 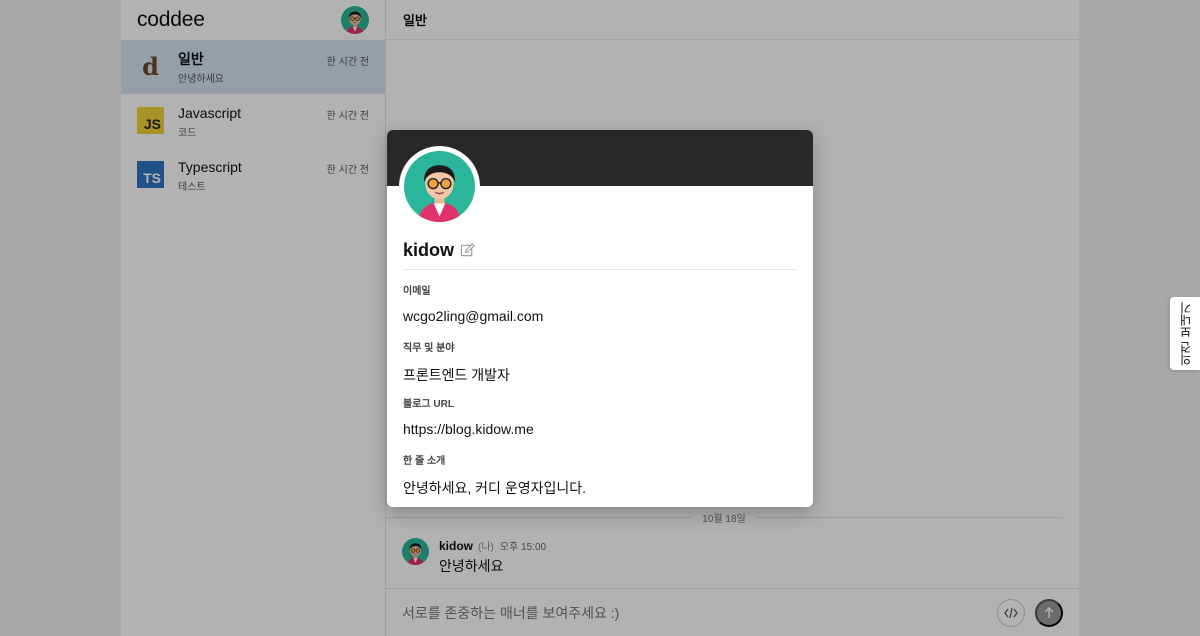 What do you see at coordinates (456, 362) in the screenshot?
I see `profile-field-job: 직무 및 분야 프론트엔드 개발자` at bounding box center [456, 362].